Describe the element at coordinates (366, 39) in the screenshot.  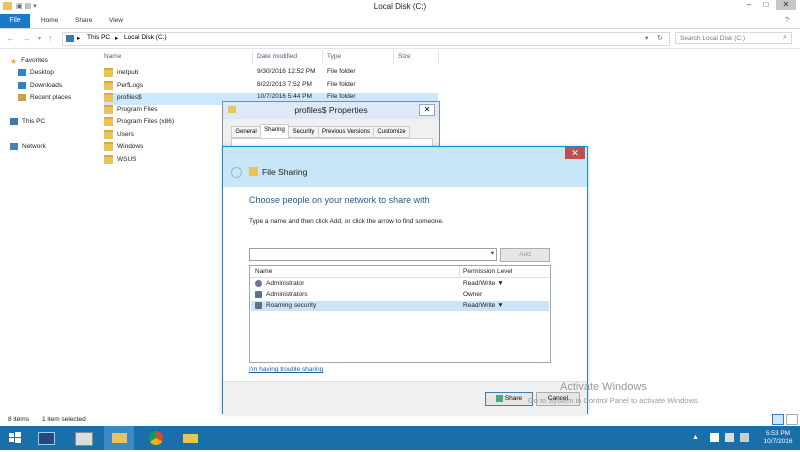
I see `address-input: ▸ This PC ▸ Local Disk (C:) ▾ ↻` at that location.